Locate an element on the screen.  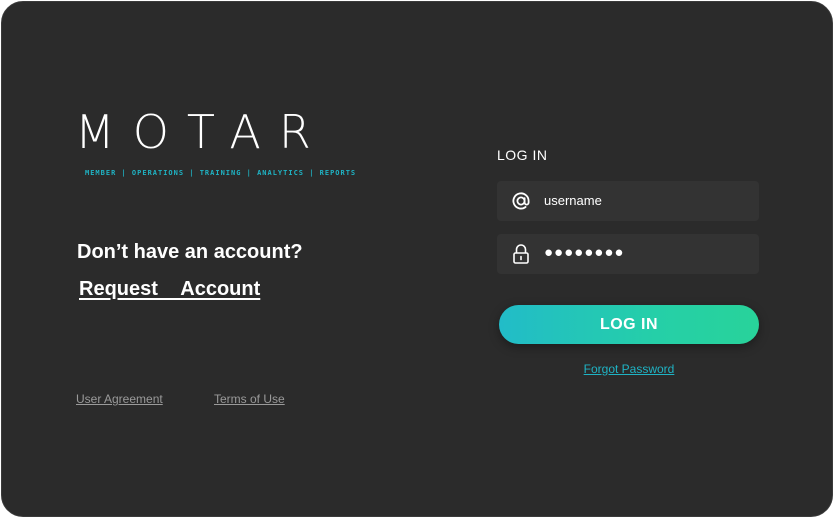
username-field: username is located at coordinates (628, 201).